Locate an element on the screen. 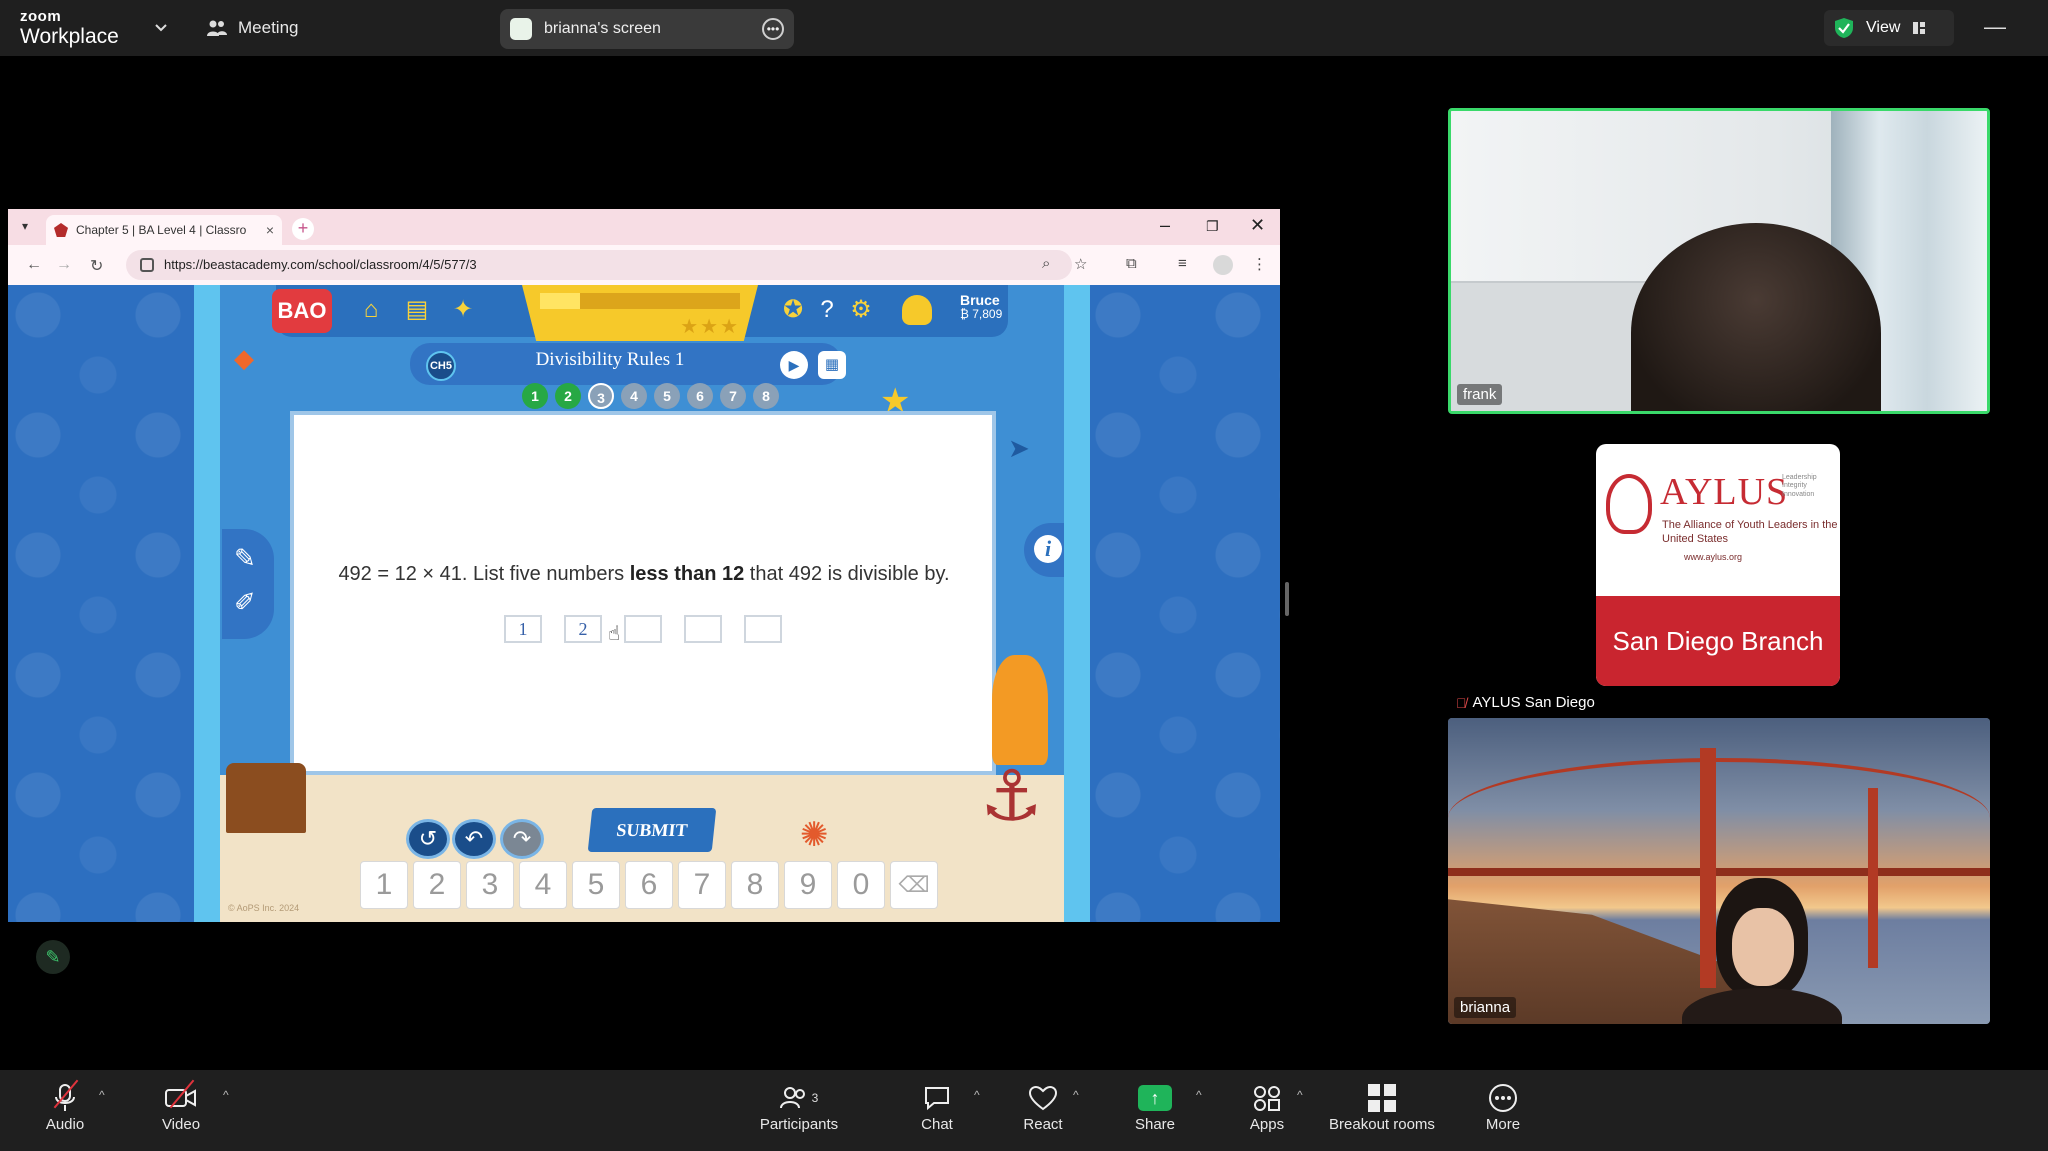  answer-input: 2 is located at coordinates (583, 629).